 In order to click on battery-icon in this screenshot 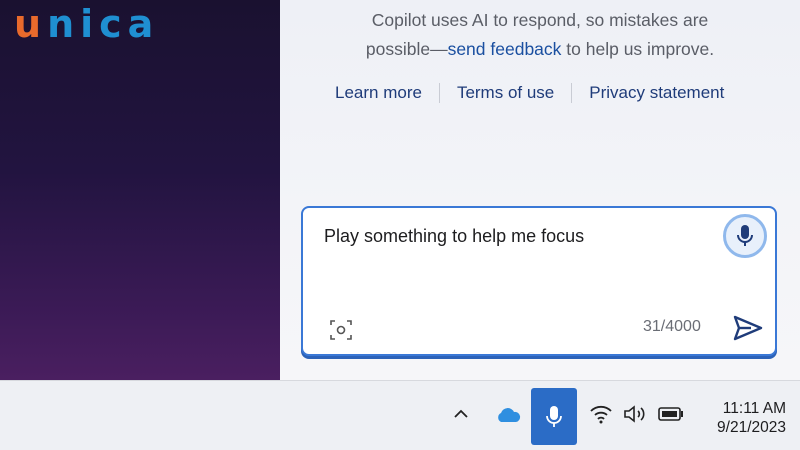, I will do `click(670, 414)`.